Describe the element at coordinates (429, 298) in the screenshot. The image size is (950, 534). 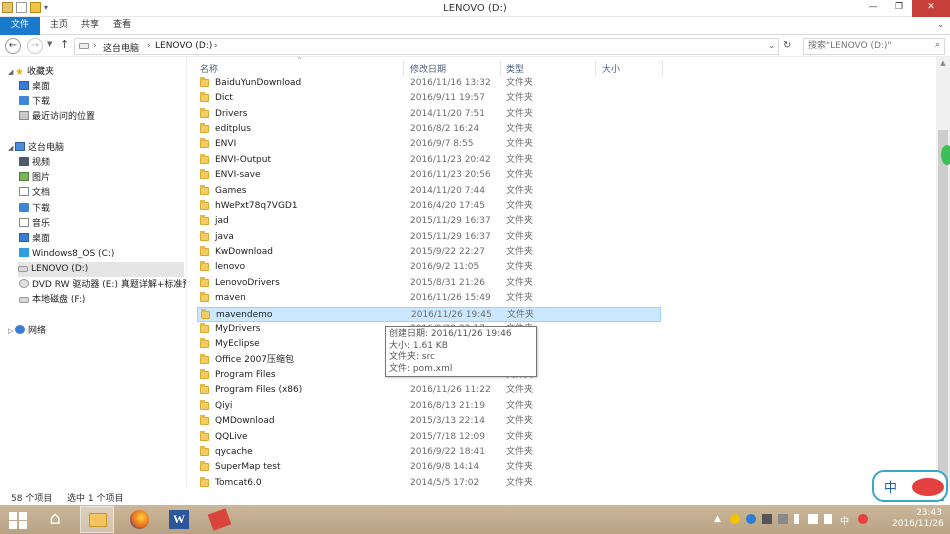
I see `file-row: maven 2016/11/26 15:49 文件夹` at that location.